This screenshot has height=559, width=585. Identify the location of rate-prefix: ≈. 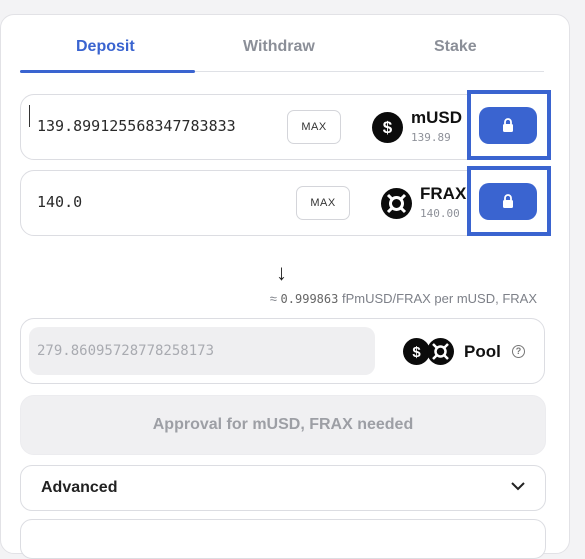
(273, 298).